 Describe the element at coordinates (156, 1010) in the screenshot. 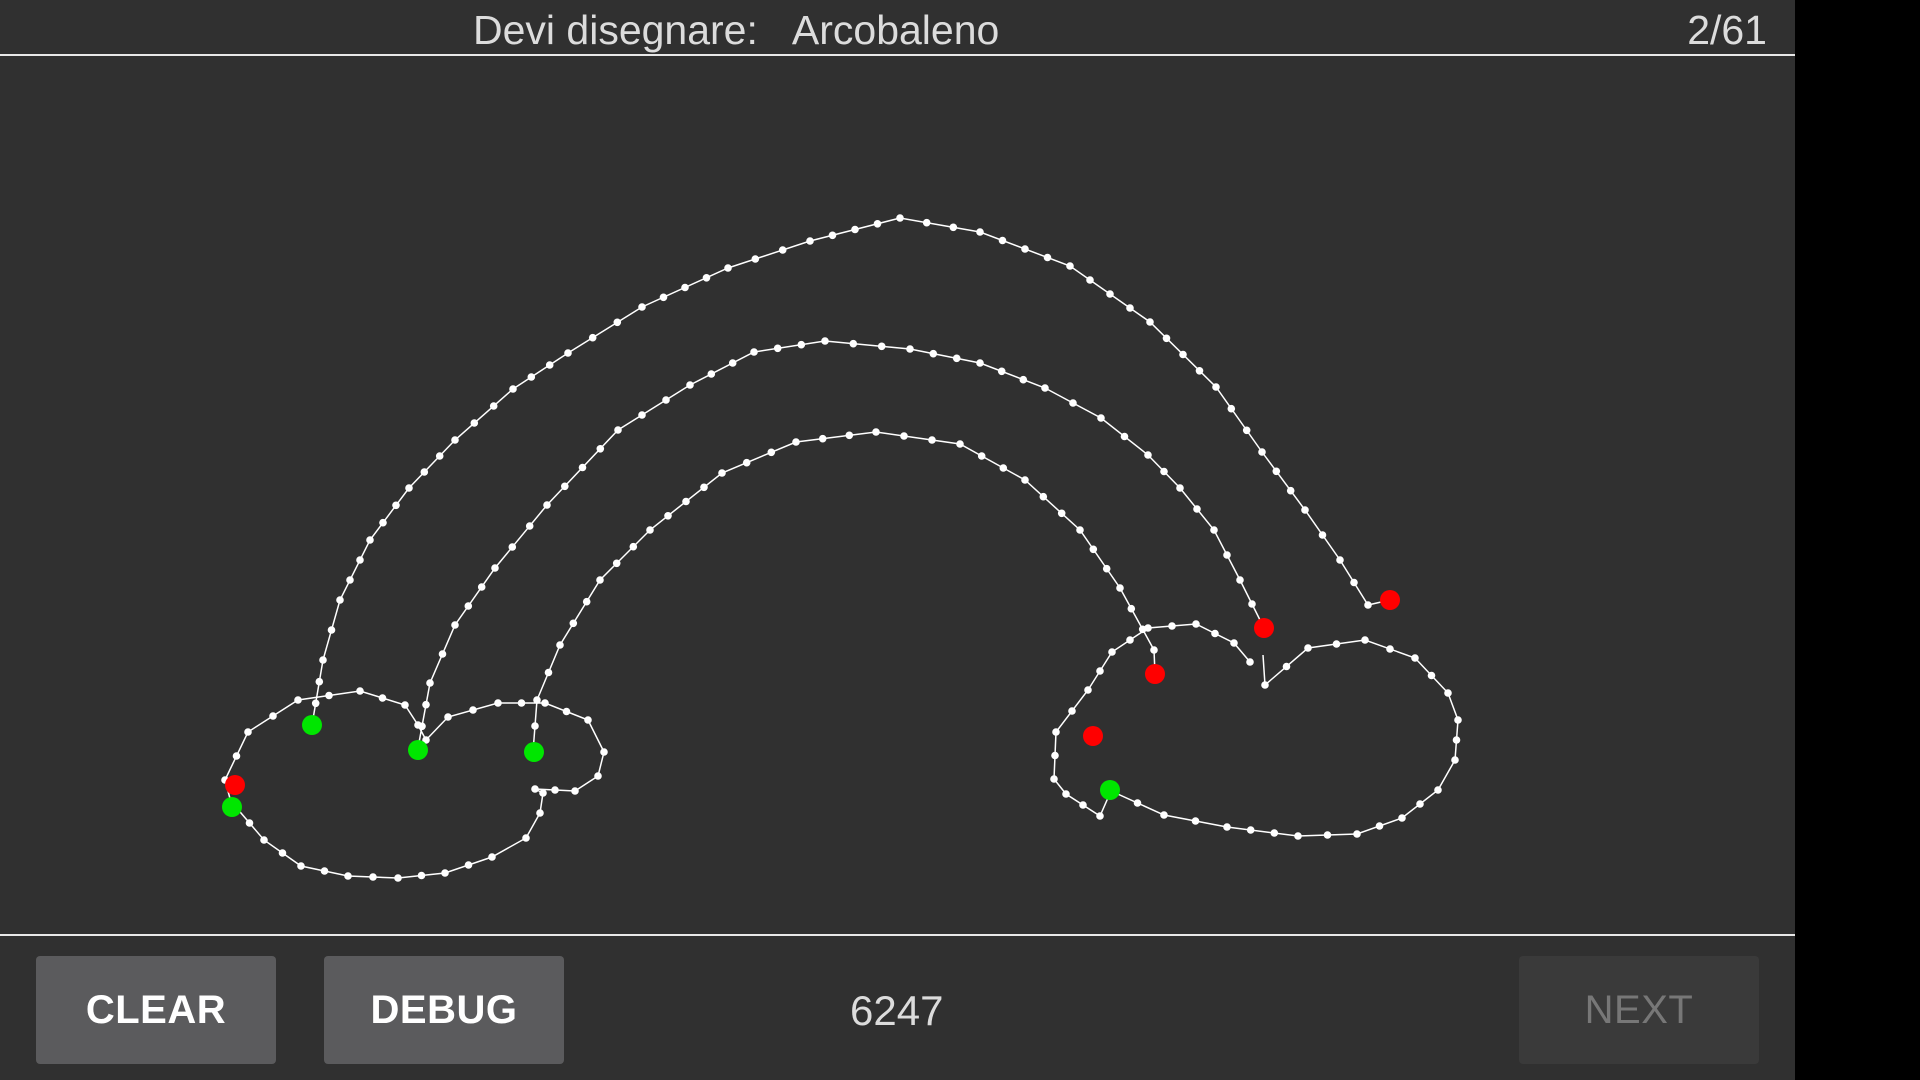

I see `clear-button: CLEAR` at that location.